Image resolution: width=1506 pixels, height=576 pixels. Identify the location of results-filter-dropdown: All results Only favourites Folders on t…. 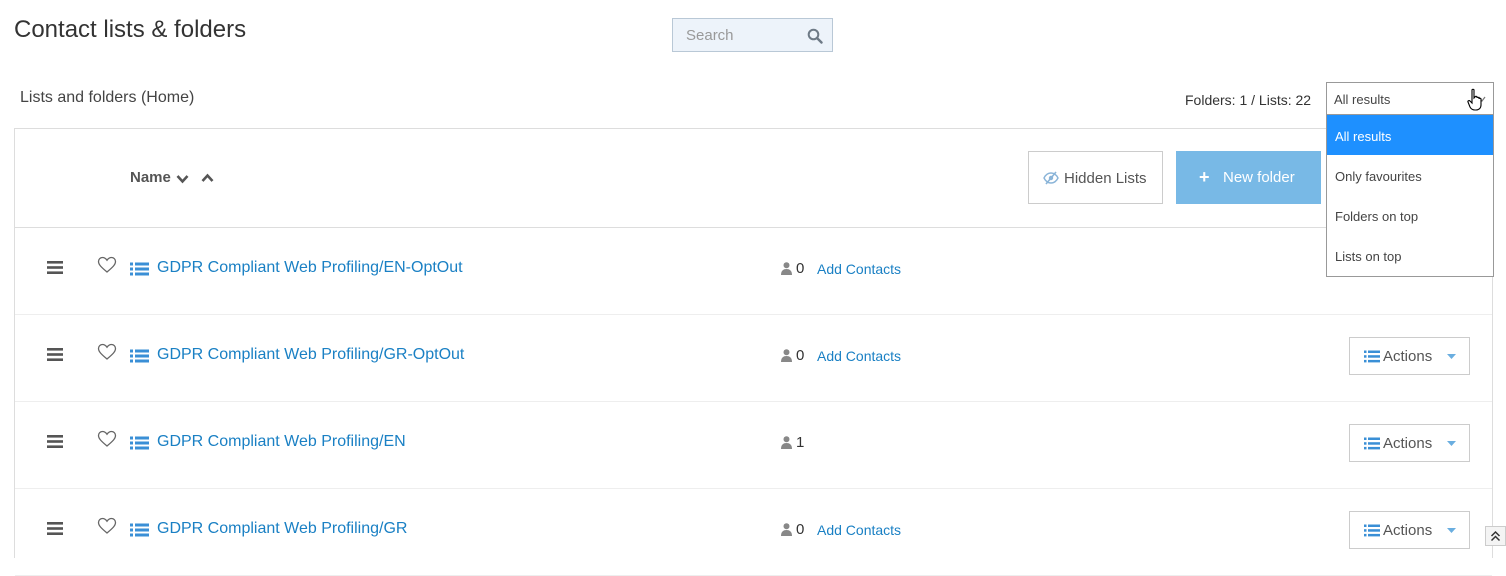
(1410, 196).